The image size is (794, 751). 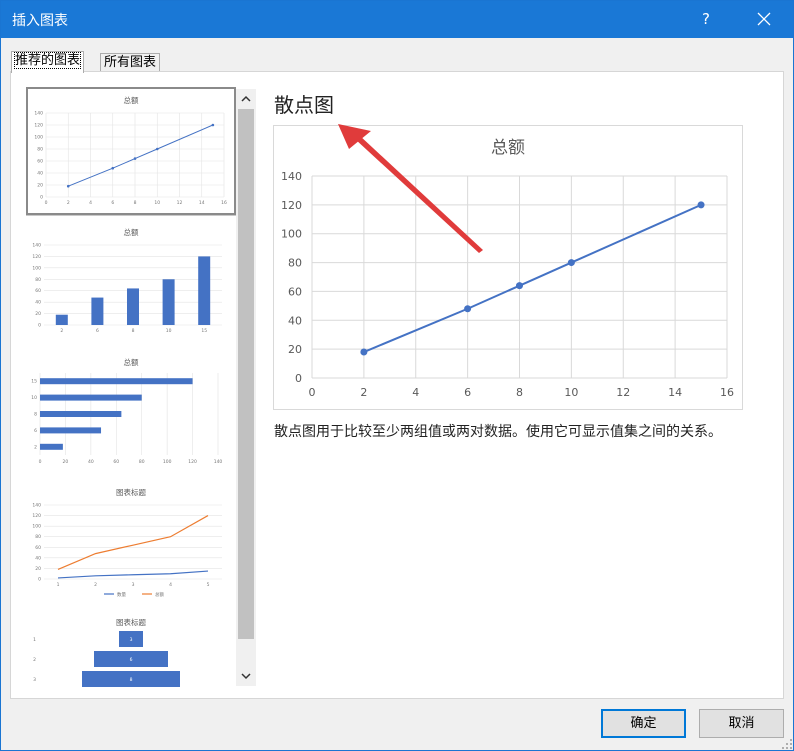 I want to click on x-tick-label: 16, so click(x=727, y=392).